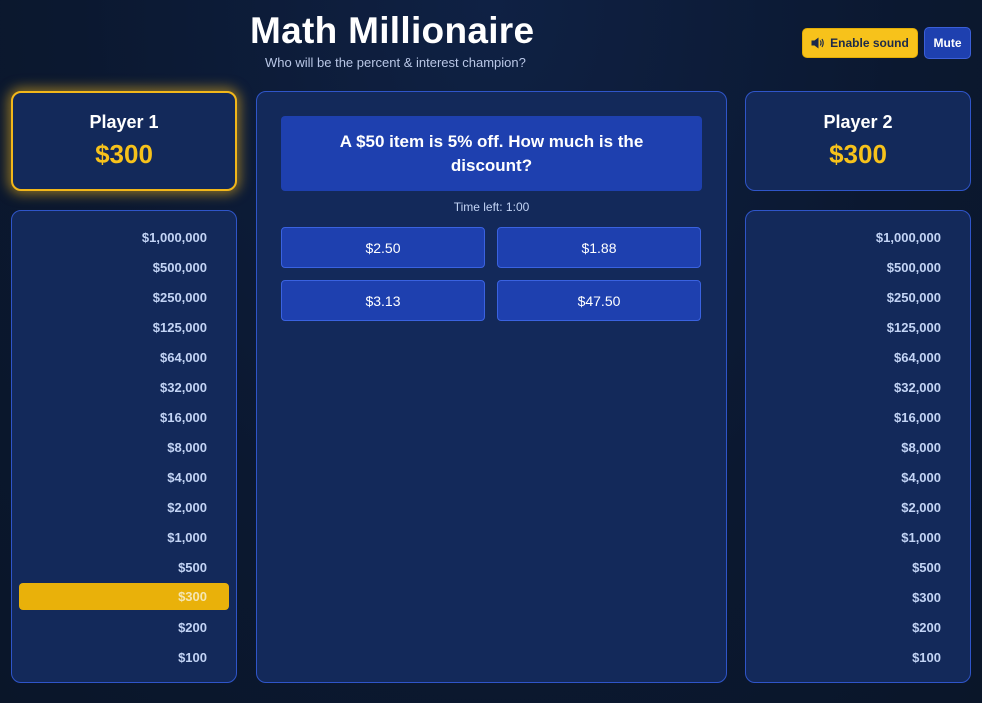  Describe the element at coordinates (817, 43) in the screenshot. I see `speaker-icon` at that location.